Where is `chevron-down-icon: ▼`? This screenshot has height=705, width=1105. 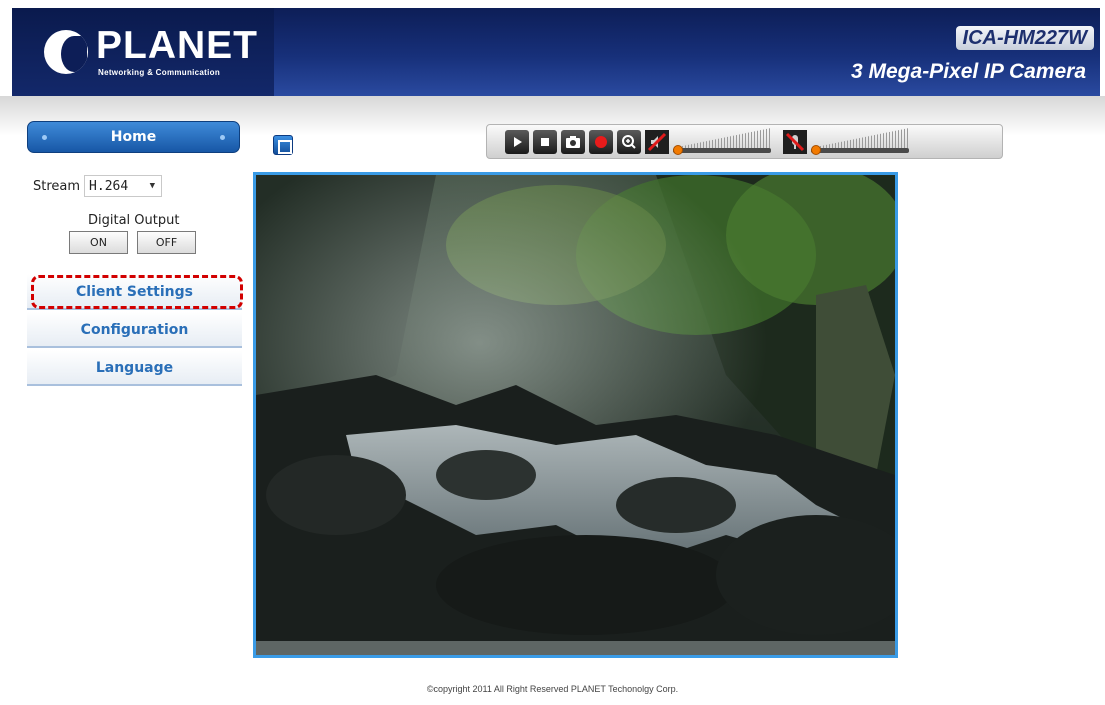 chevron-down-icon: ▼ is located at coordinates (152, 186).